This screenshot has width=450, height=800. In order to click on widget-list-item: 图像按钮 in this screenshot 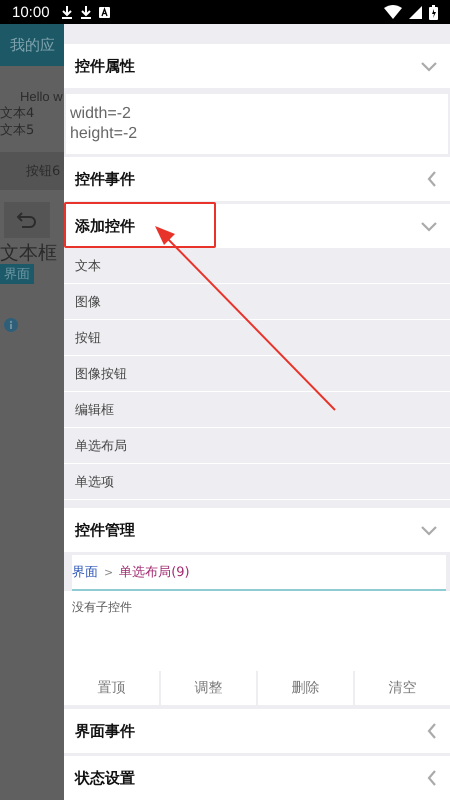, I will do `click(257, 374)`.